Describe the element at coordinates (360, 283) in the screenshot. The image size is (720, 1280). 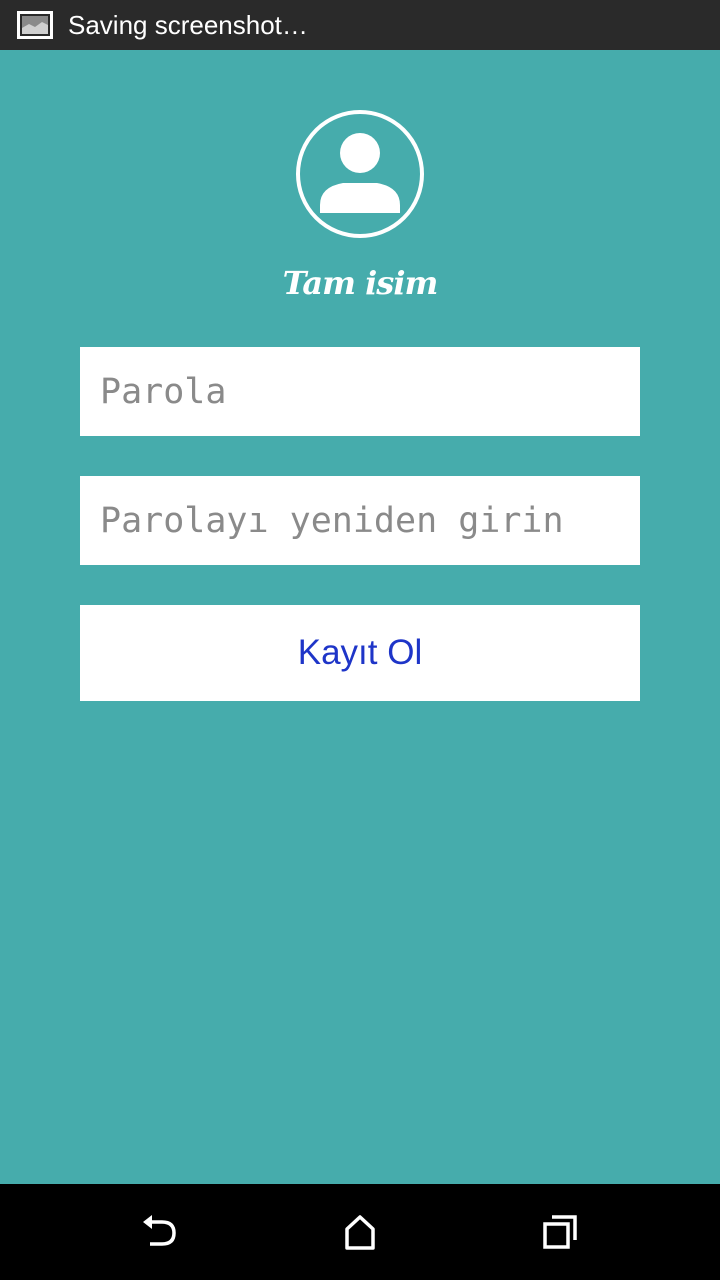
I see `full-name-label: Tam isim` at that location.